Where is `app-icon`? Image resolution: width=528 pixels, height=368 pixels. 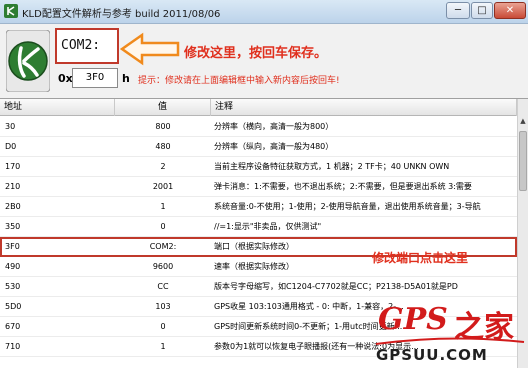 app-icon is located at coordinates (11, 11).